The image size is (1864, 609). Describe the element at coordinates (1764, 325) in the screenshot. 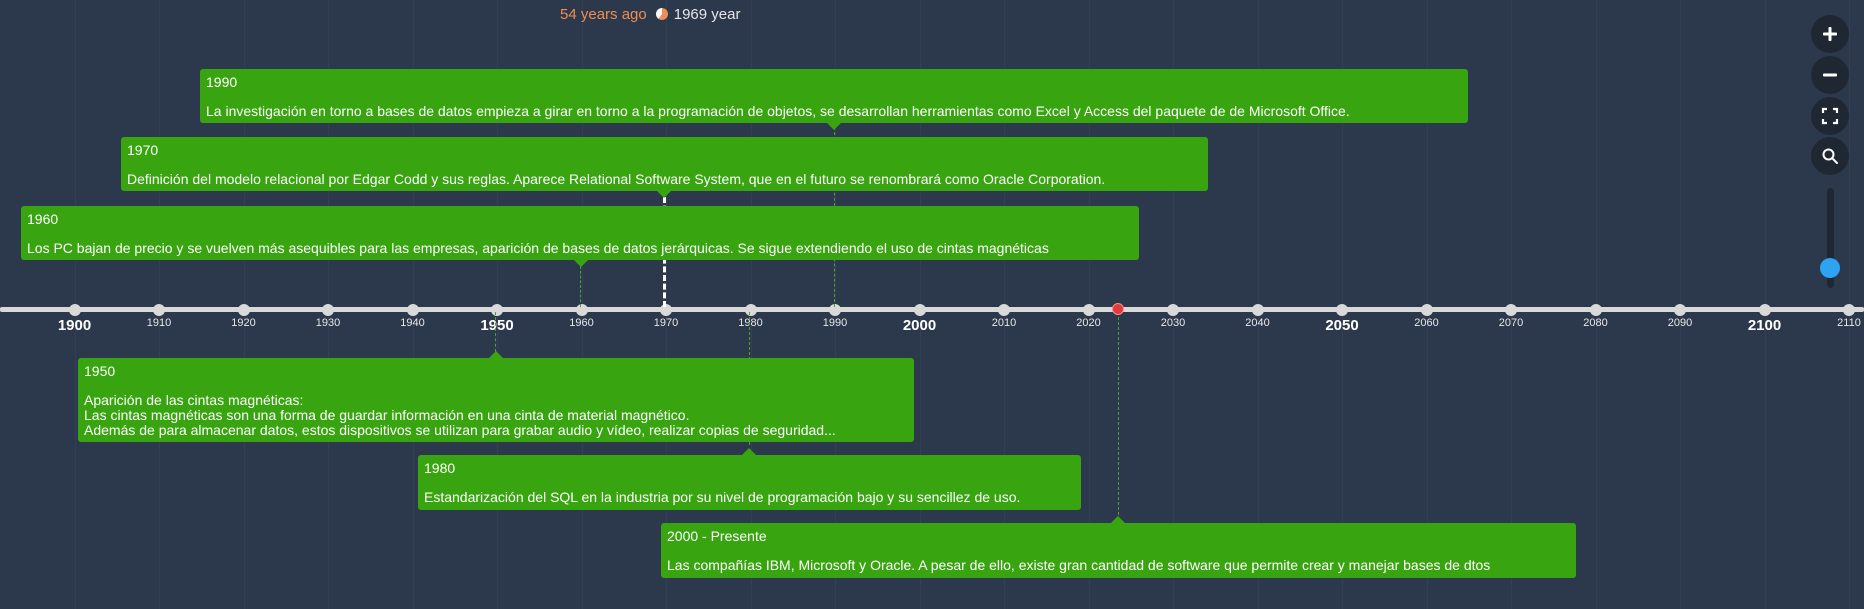

I see `tick-label: 2100` at that location.